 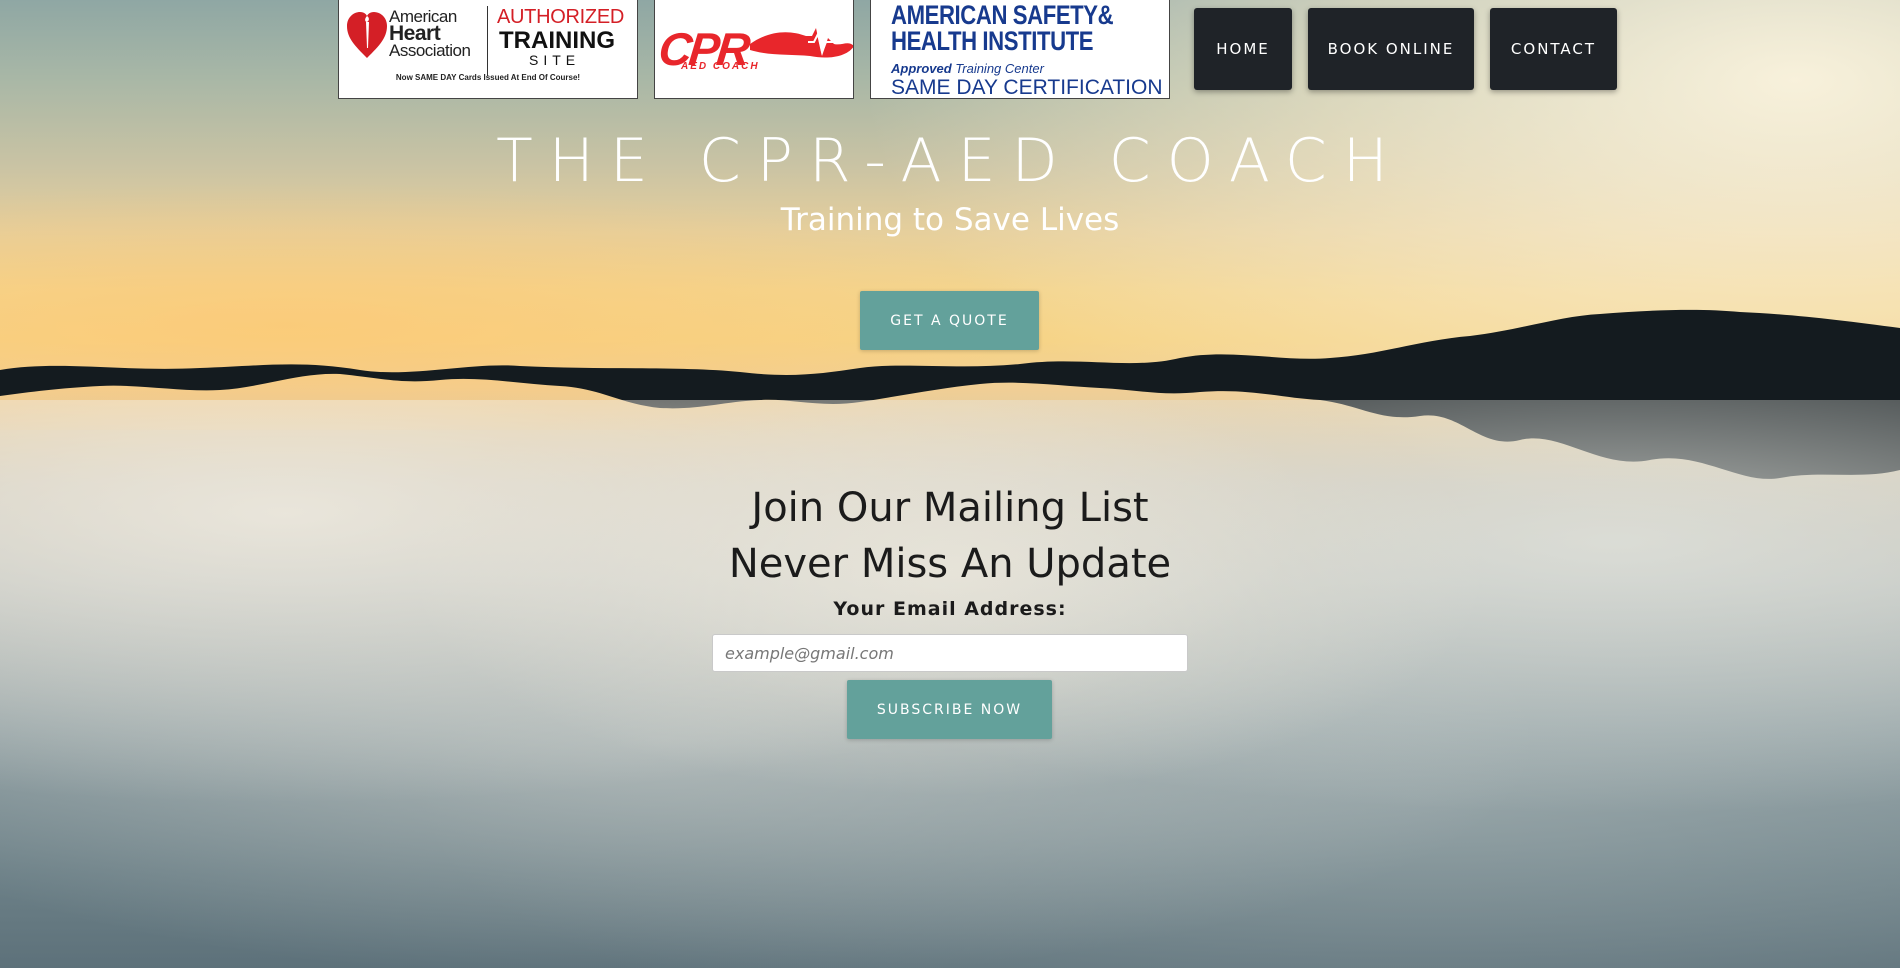 What do you see at coordinates (949, 709) in the screenshot?
I see `subscribe-button: SUBSCRIBE NOW` at bounding box center [949, 709].